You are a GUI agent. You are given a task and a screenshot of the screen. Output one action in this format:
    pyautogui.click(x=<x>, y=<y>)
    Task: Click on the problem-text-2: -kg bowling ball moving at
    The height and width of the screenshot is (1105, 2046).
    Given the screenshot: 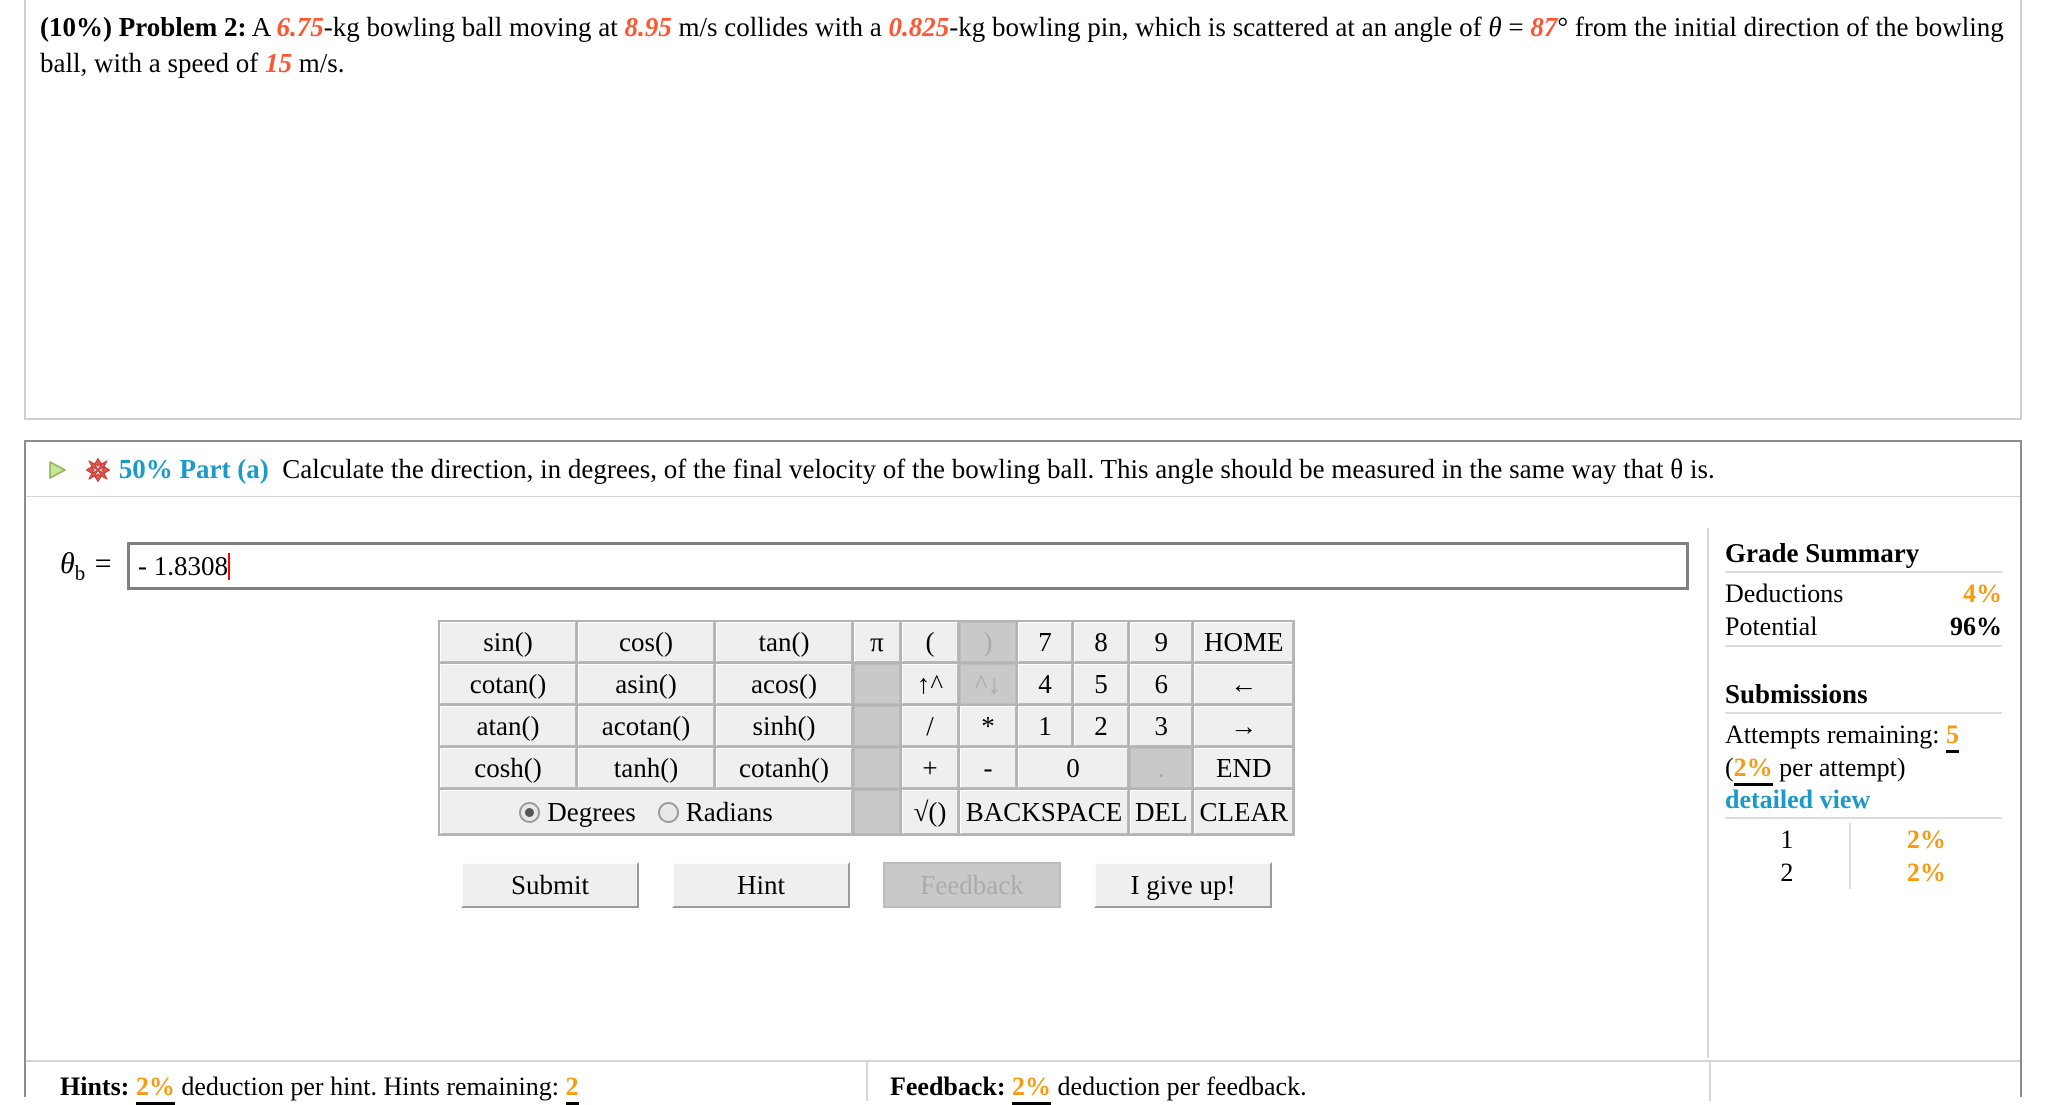 What is the action you would take?
    pyautogui.click(x=474, y=27)
    